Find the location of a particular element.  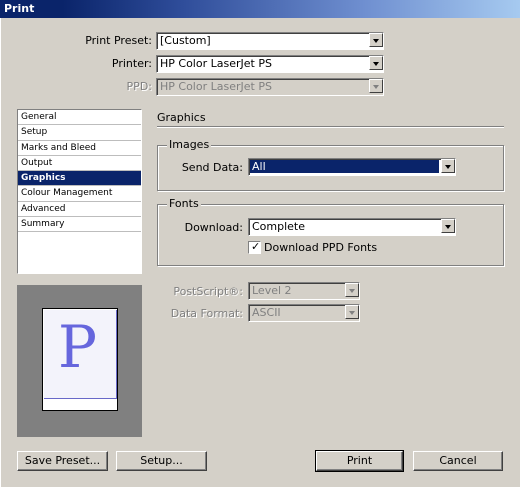

preview-image: P is located at coordinates (80, 354).